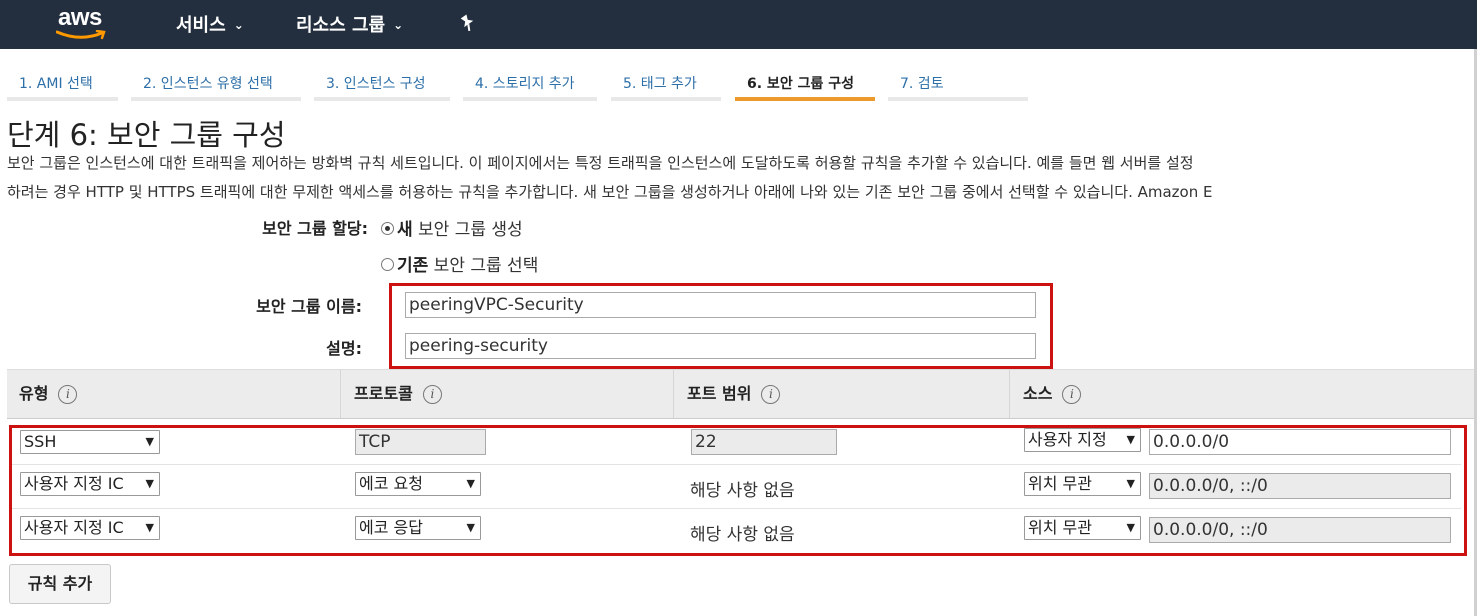  Describe the element at coordinates (387, 264) in the screenshot. I see `radio-existing` at that location.